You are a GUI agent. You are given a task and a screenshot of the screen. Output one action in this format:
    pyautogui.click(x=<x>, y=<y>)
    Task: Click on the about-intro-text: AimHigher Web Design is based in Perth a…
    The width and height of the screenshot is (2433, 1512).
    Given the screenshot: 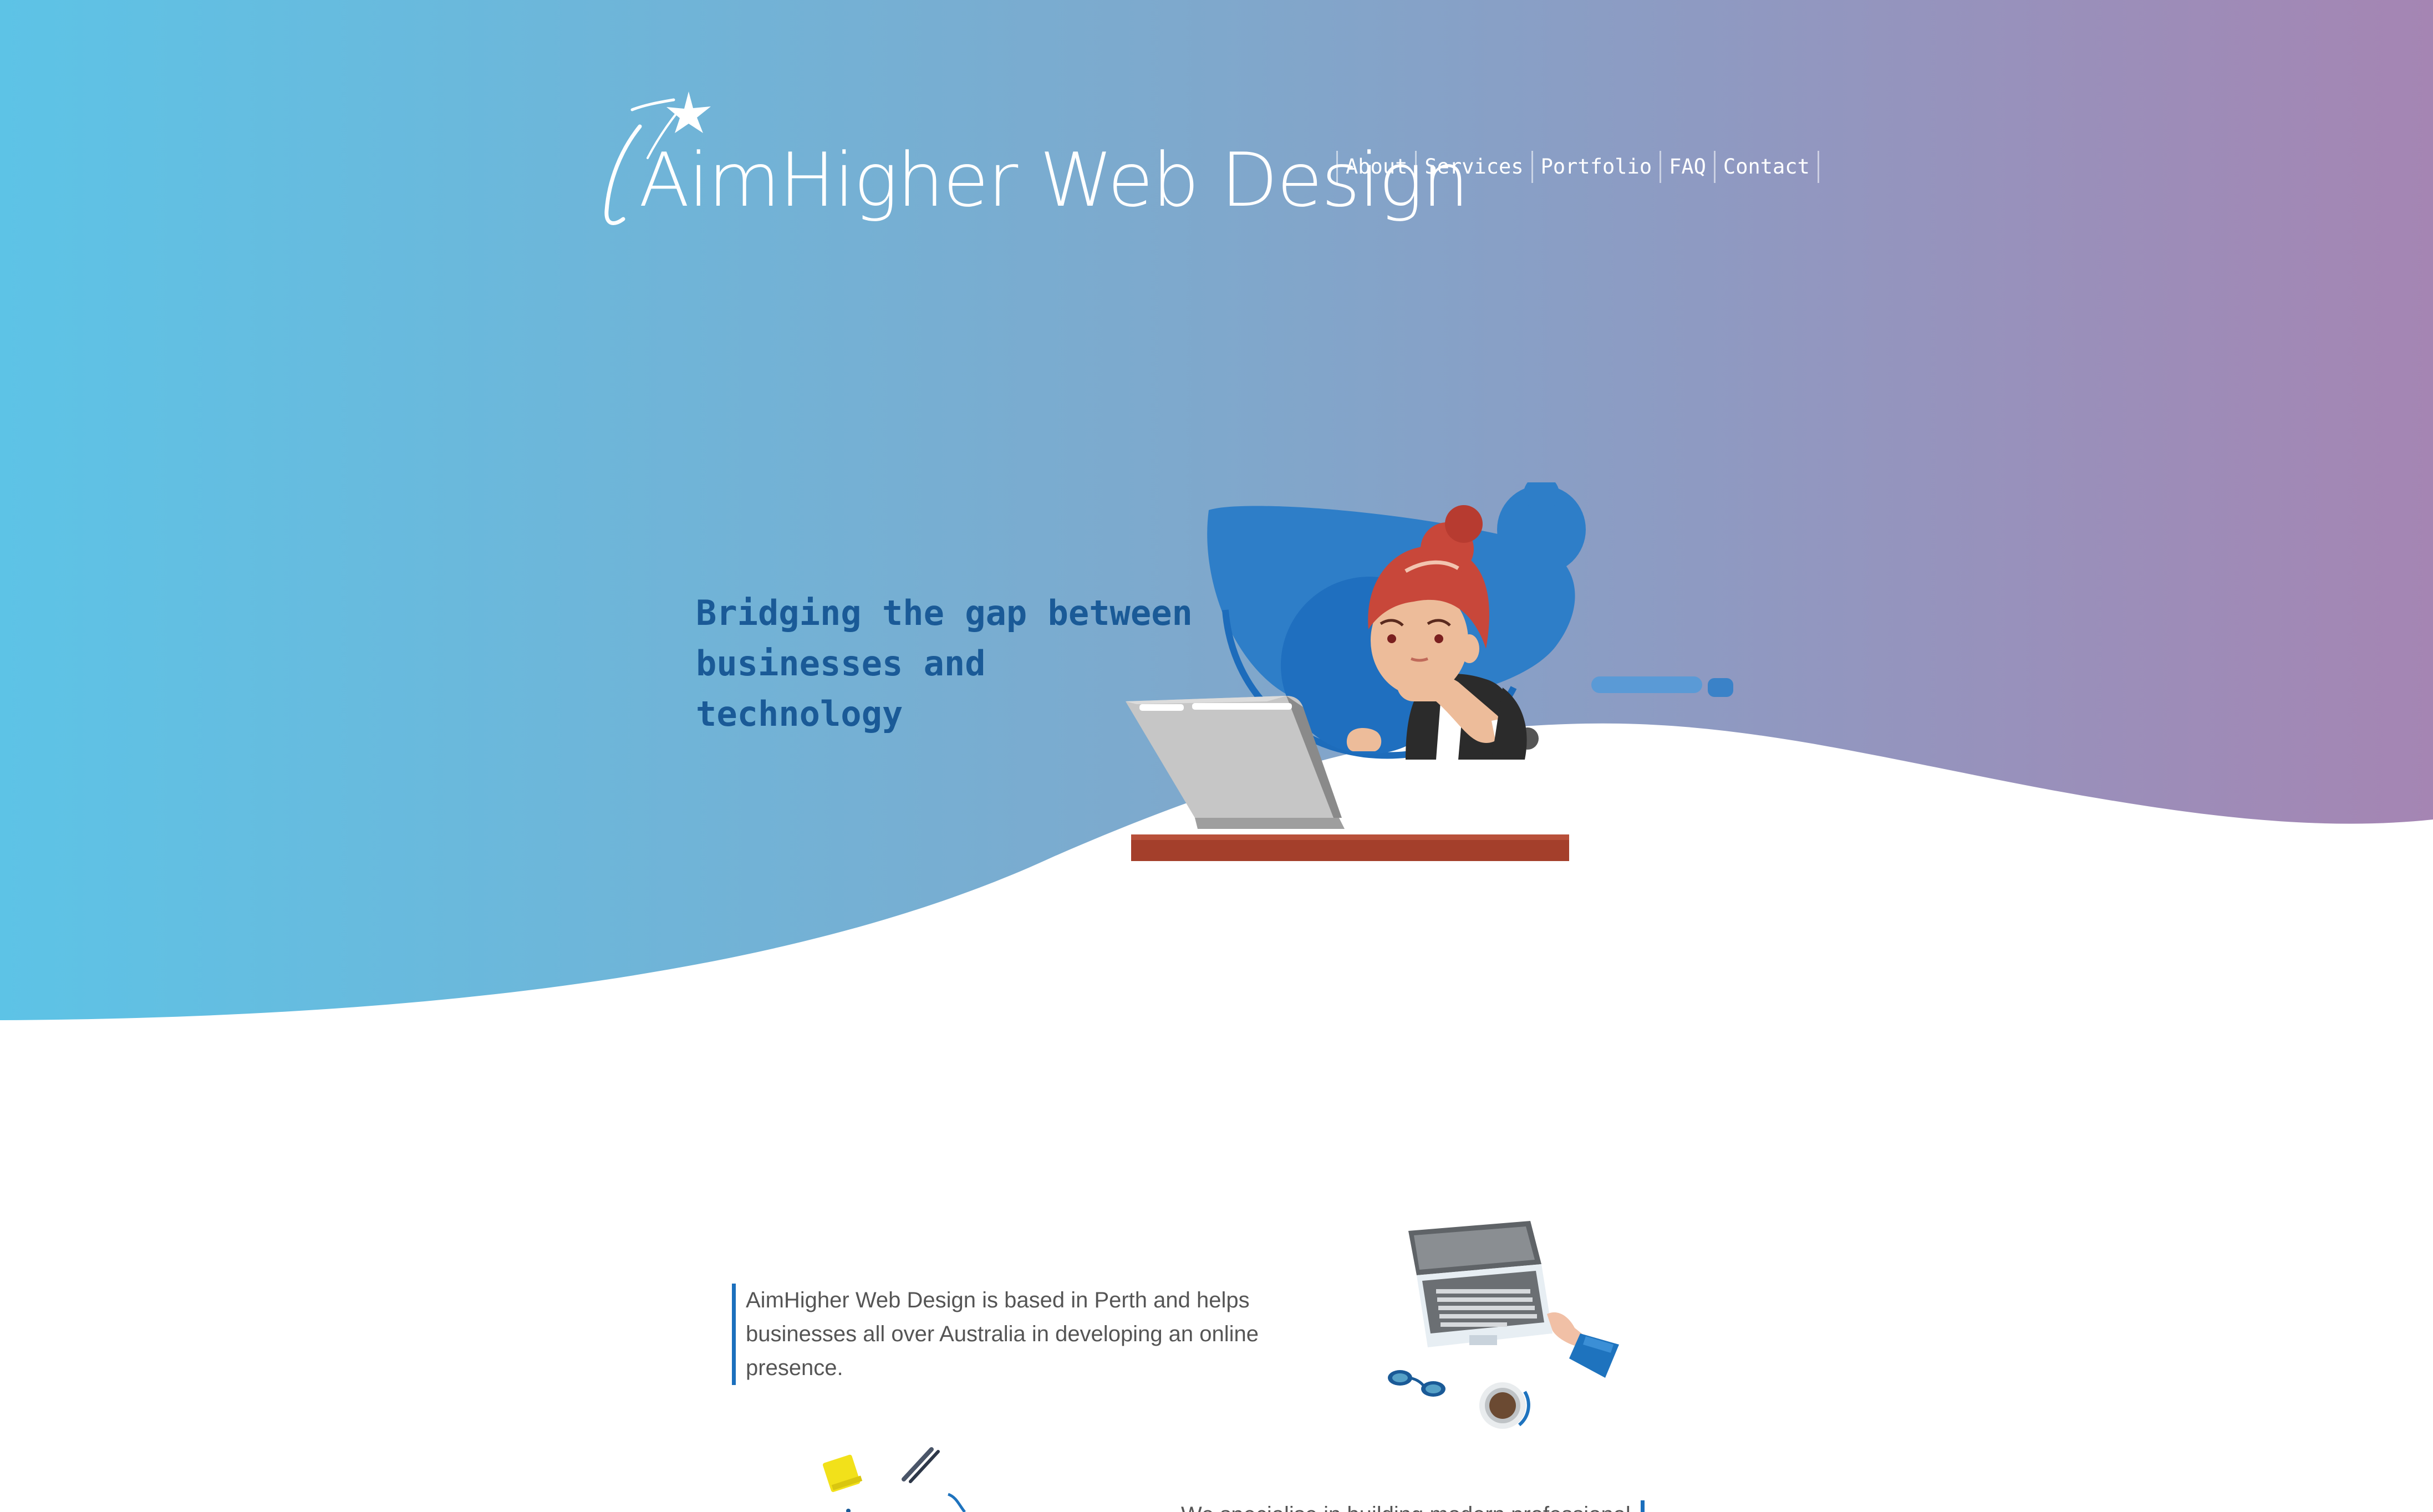 What is the action you would take?
    pyautogui.click(x=1016, y=1335)
    